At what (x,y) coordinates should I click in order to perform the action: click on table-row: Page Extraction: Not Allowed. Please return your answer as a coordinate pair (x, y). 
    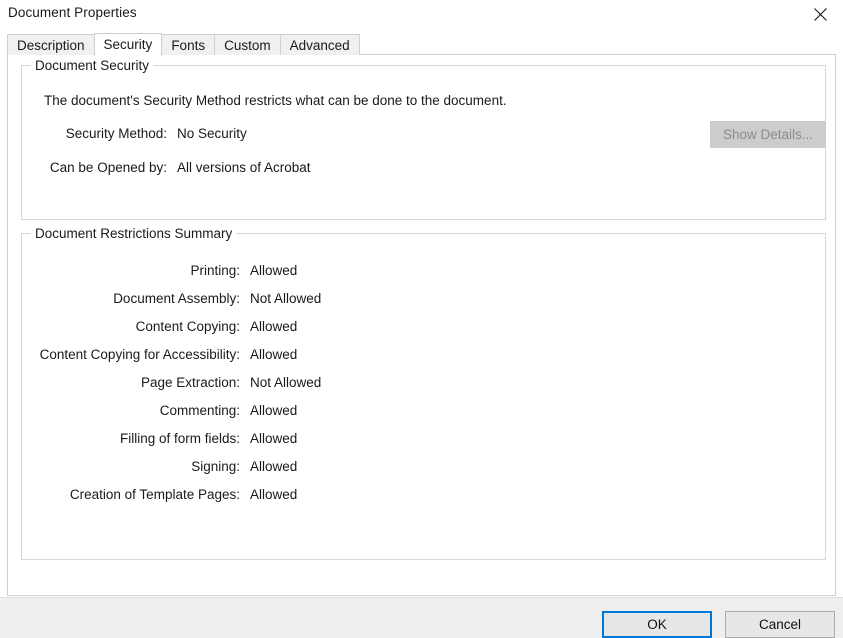
    Looking at the image, I should click on (171, 383).